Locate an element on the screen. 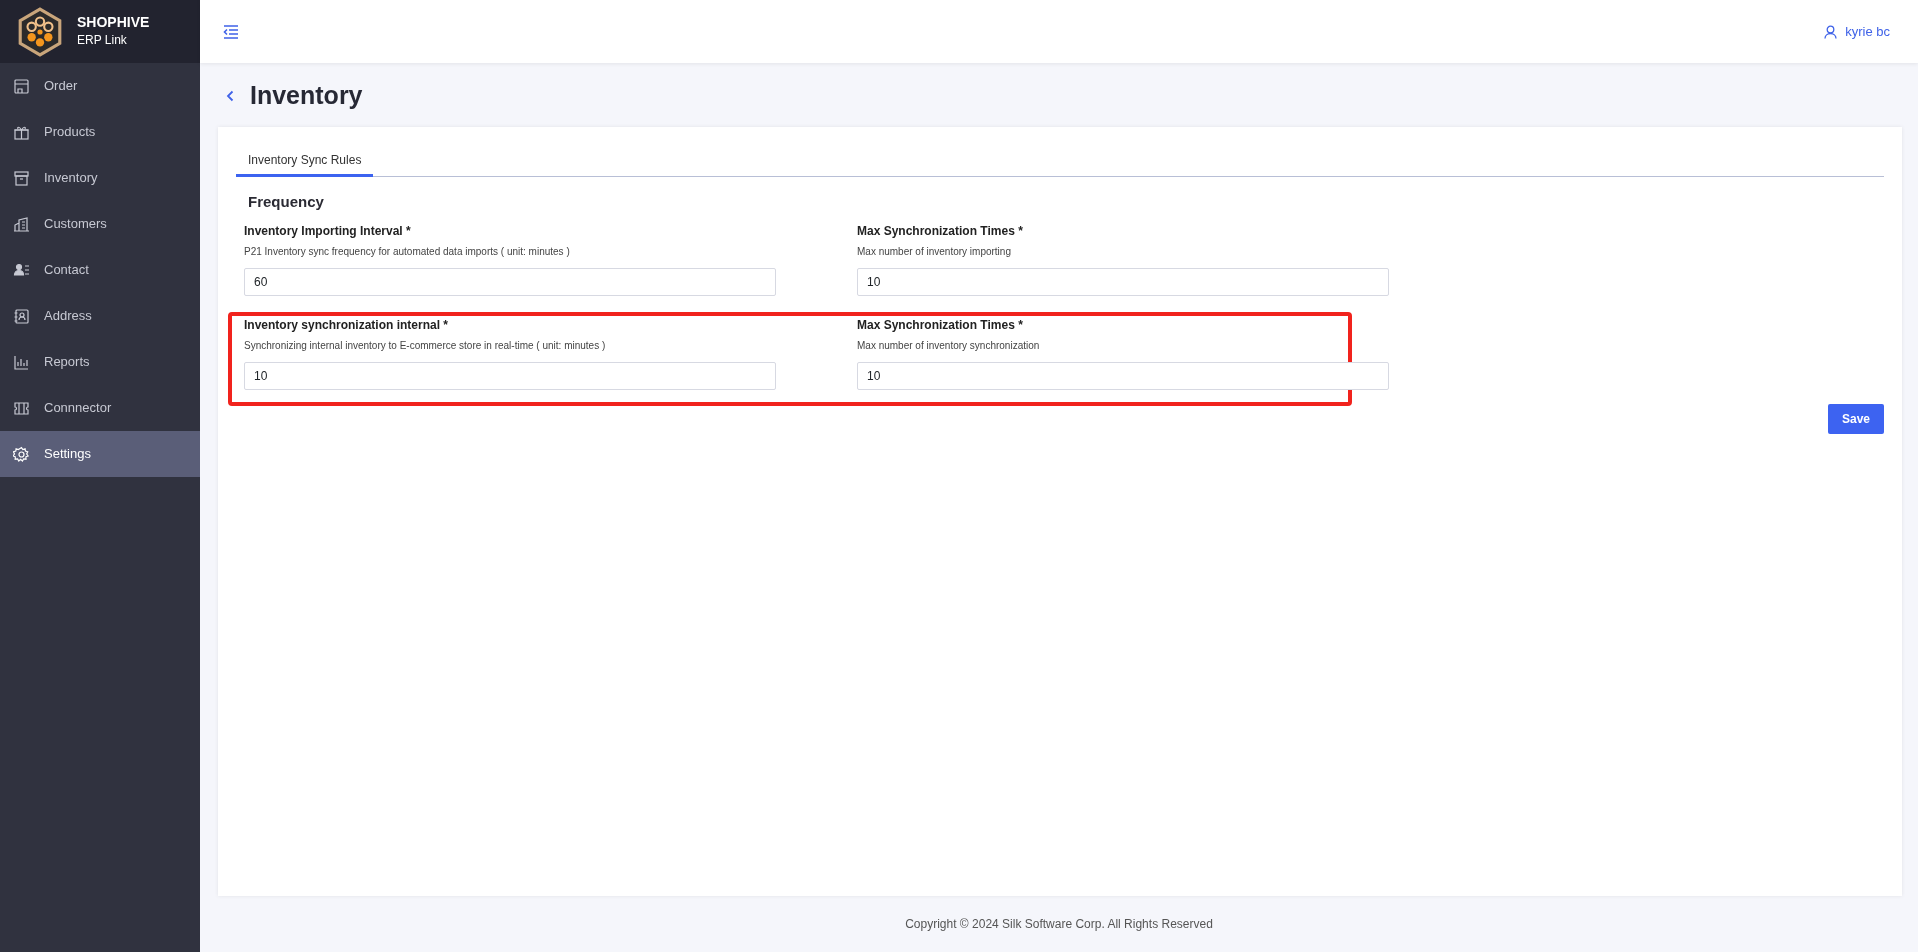 This screenshot has height=952, width=1918. tab: Inventory Sync Rules is located at coordinates (305, 161).